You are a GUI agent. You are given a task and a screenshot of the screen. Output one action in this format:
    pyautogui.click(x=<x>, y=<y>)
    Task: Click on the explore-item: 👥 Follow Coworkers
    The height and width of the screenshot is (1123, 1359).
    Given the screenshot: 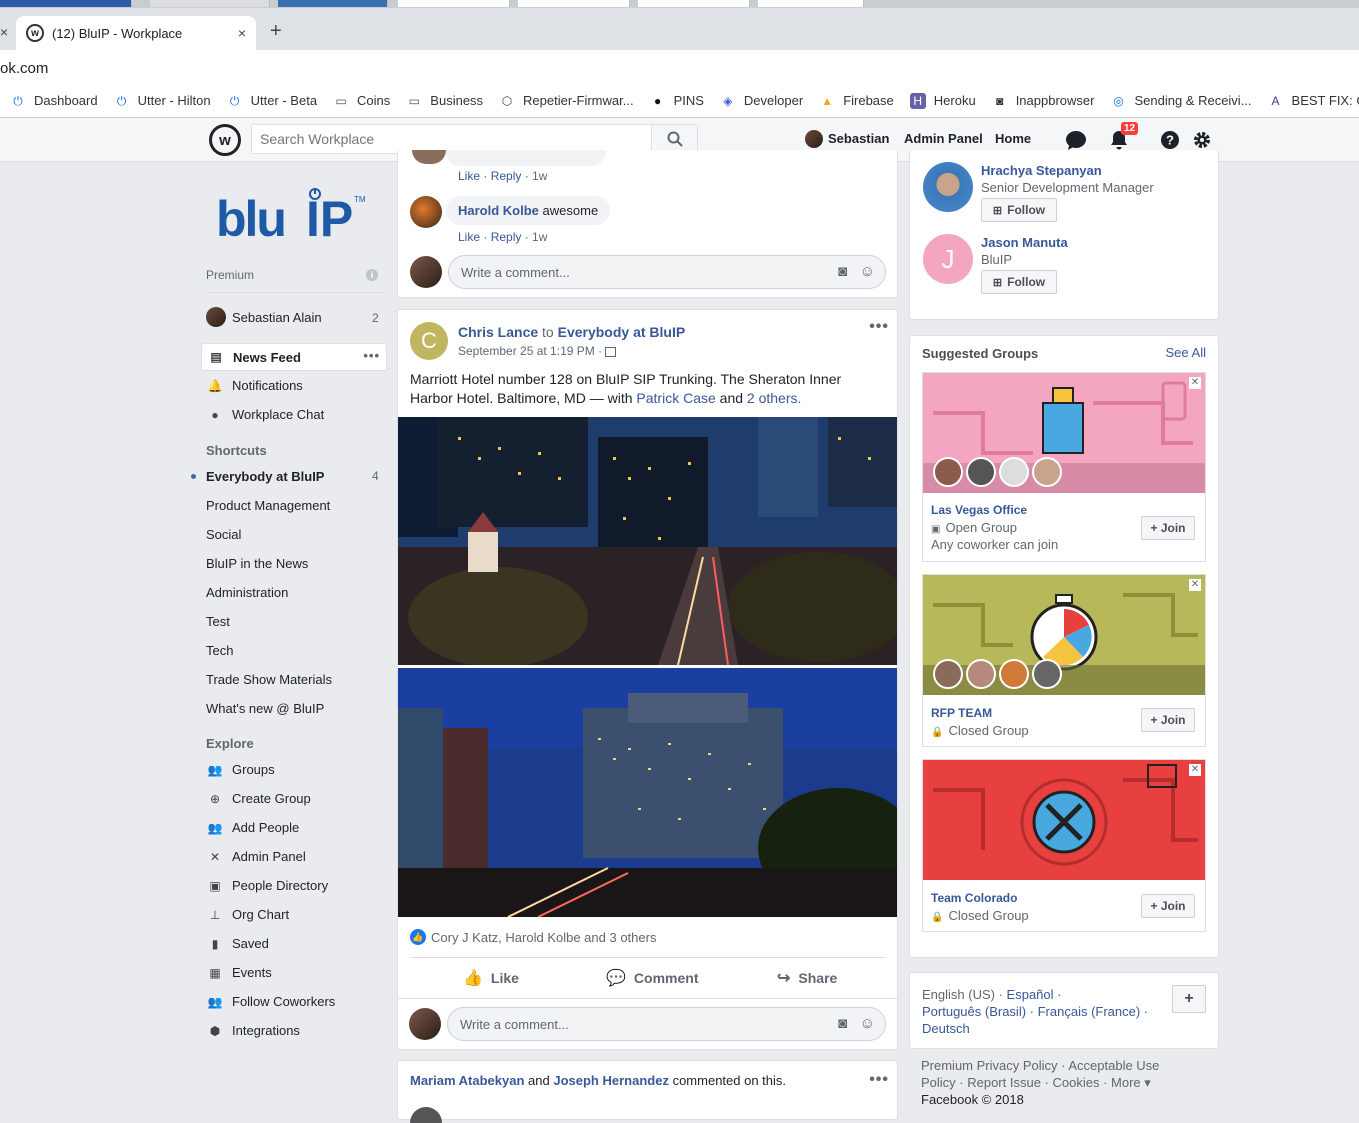 What is the action you would take?
    pyautogui.click(x=271, y=1001)
    